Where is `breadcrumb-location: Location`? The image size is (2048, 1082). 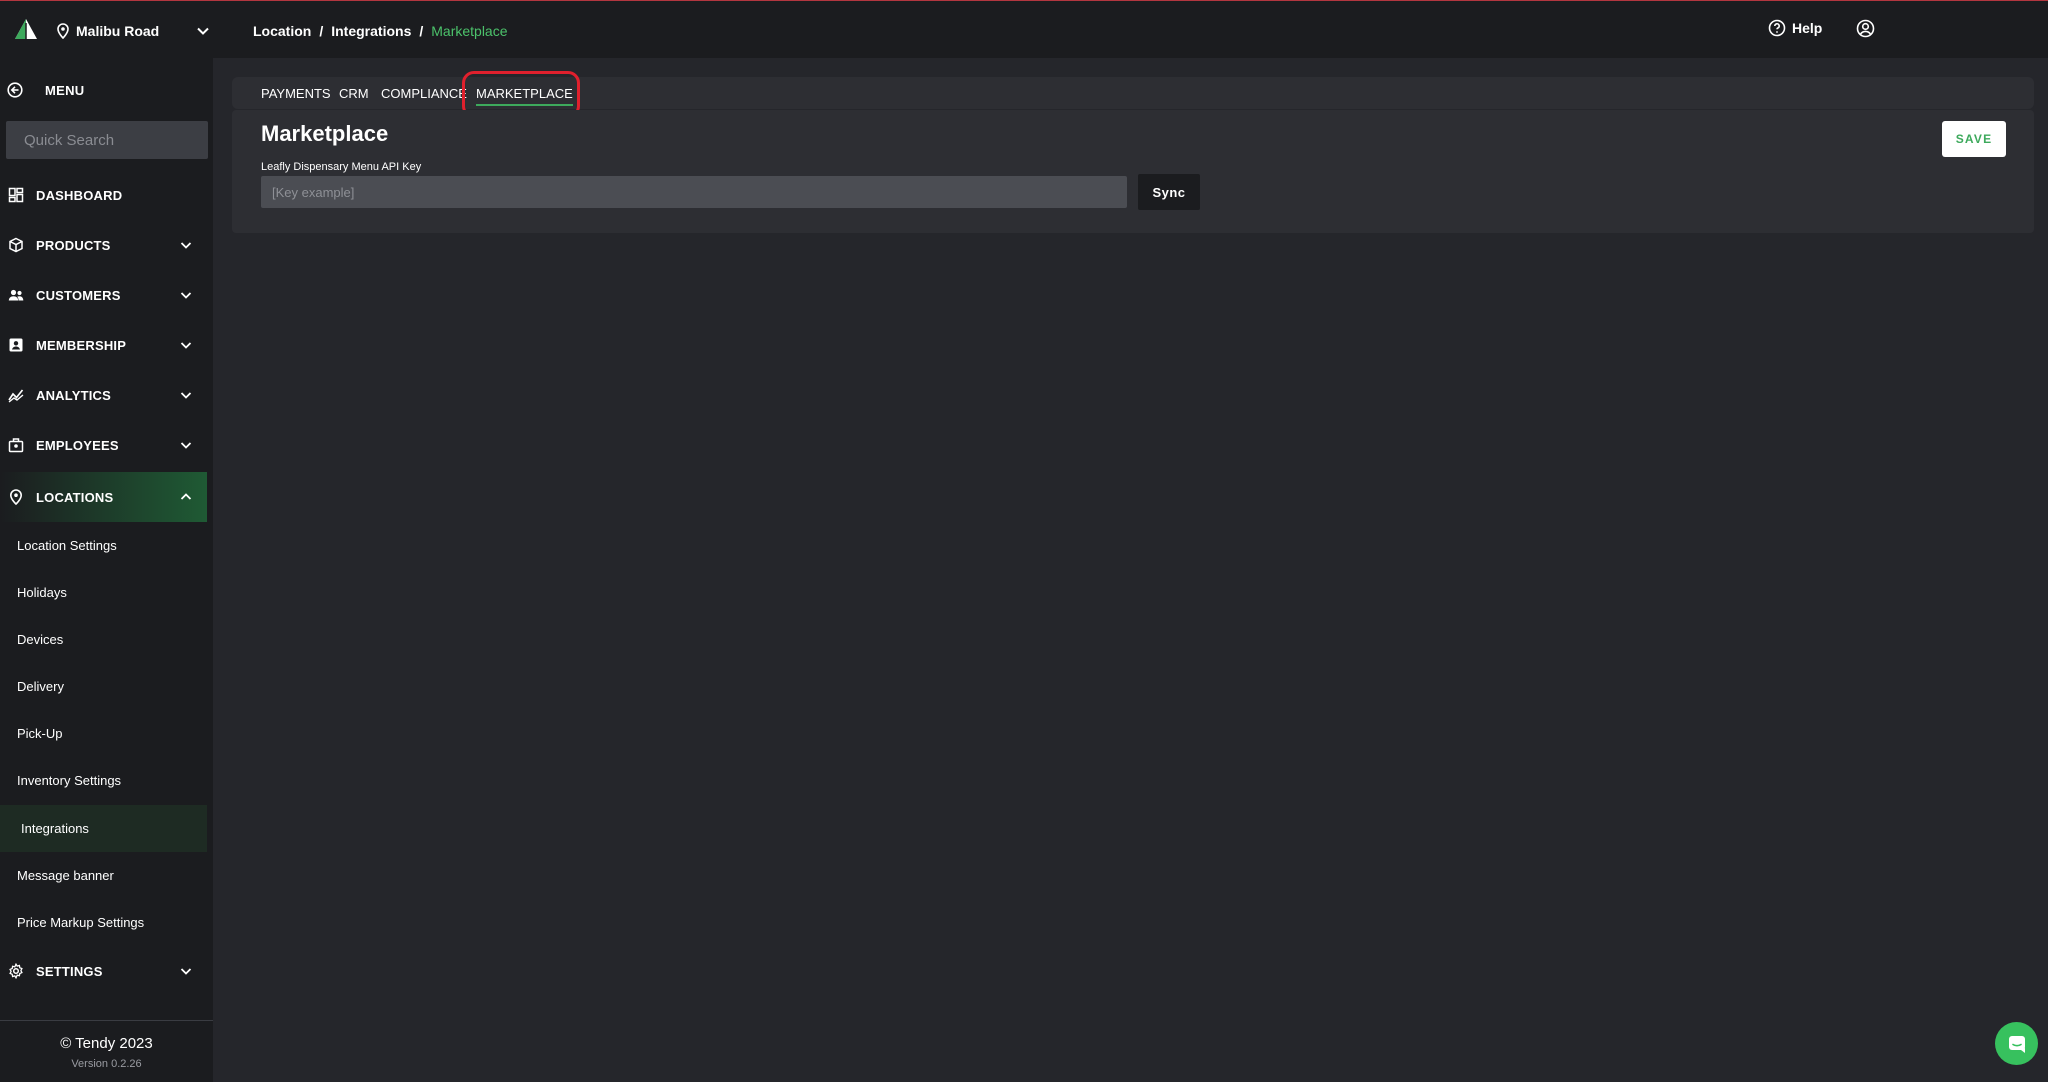
breadcrumb-location: Location is located at coordinates (282, 31).